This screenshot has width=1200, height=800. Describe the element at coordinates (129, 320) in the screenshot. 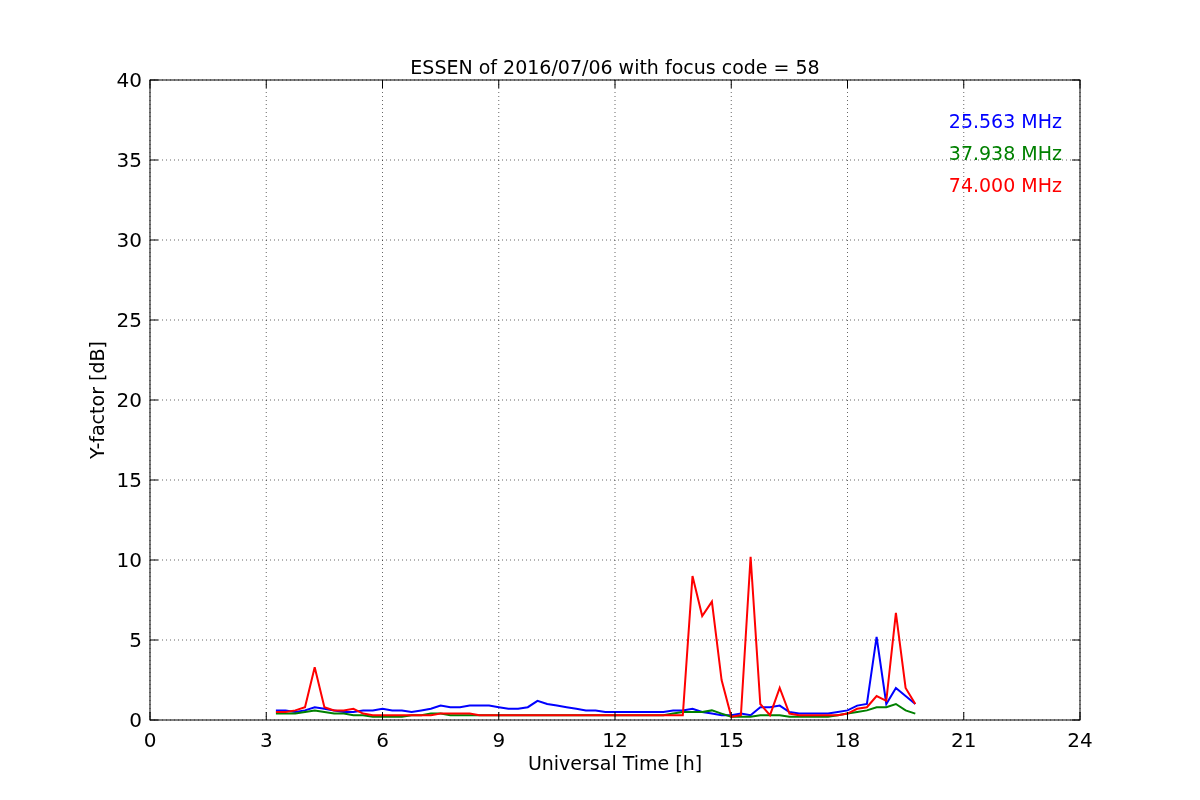

I see `y-tick-label: 25` at that location.